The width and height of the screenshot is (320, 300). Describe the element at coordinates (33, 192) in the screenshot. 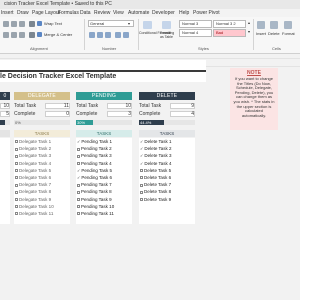

I see `delegate-task-row: Delegate Task 8` at that location.